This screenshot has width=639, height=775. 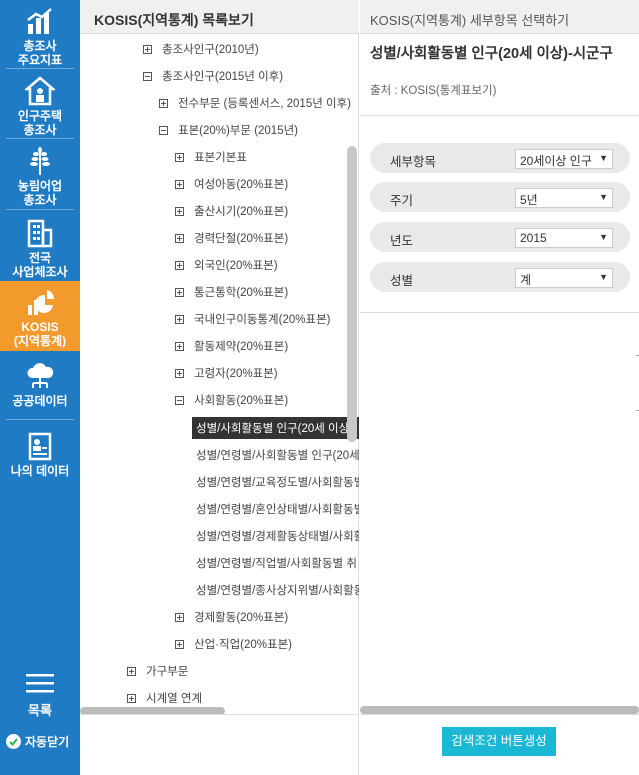 I want to click on hamburger-icon, so click(x=40, y=683).